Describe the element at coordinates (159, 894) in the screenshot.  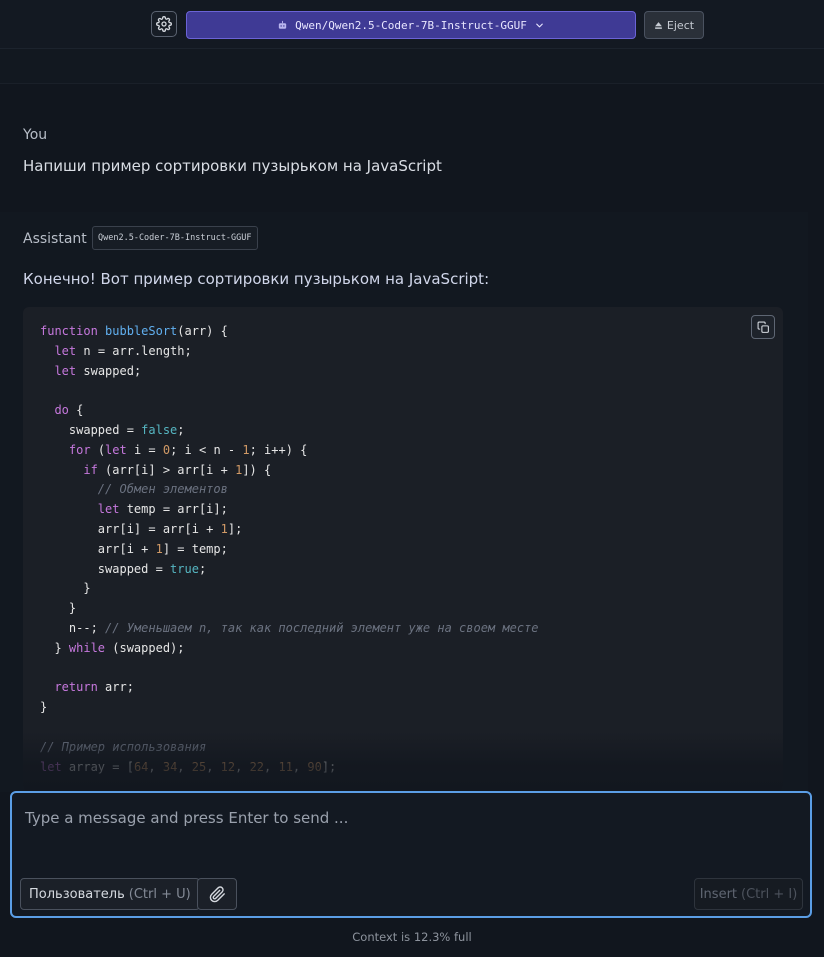
I see `role-switch-shortcut: (Ctrl + U)` at that location.